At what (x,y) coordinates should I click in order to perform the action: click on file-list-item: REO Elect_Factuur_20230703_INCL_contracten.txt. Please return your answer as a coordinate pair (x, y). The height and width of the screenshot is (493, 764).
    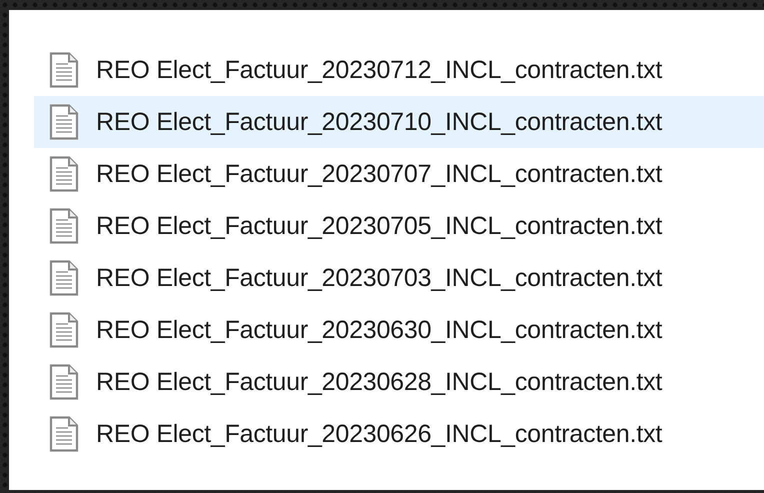
    Looking at the image, I should click on (399, 278).